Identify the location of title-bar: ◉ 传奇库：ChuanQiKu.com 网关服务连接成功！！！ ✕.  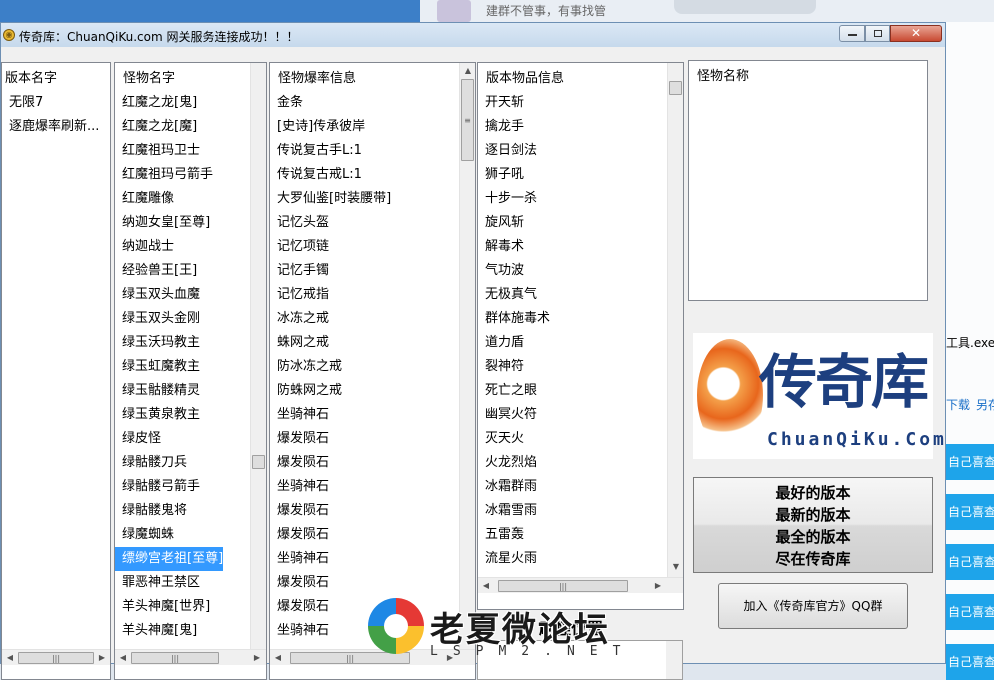
(473, 35).